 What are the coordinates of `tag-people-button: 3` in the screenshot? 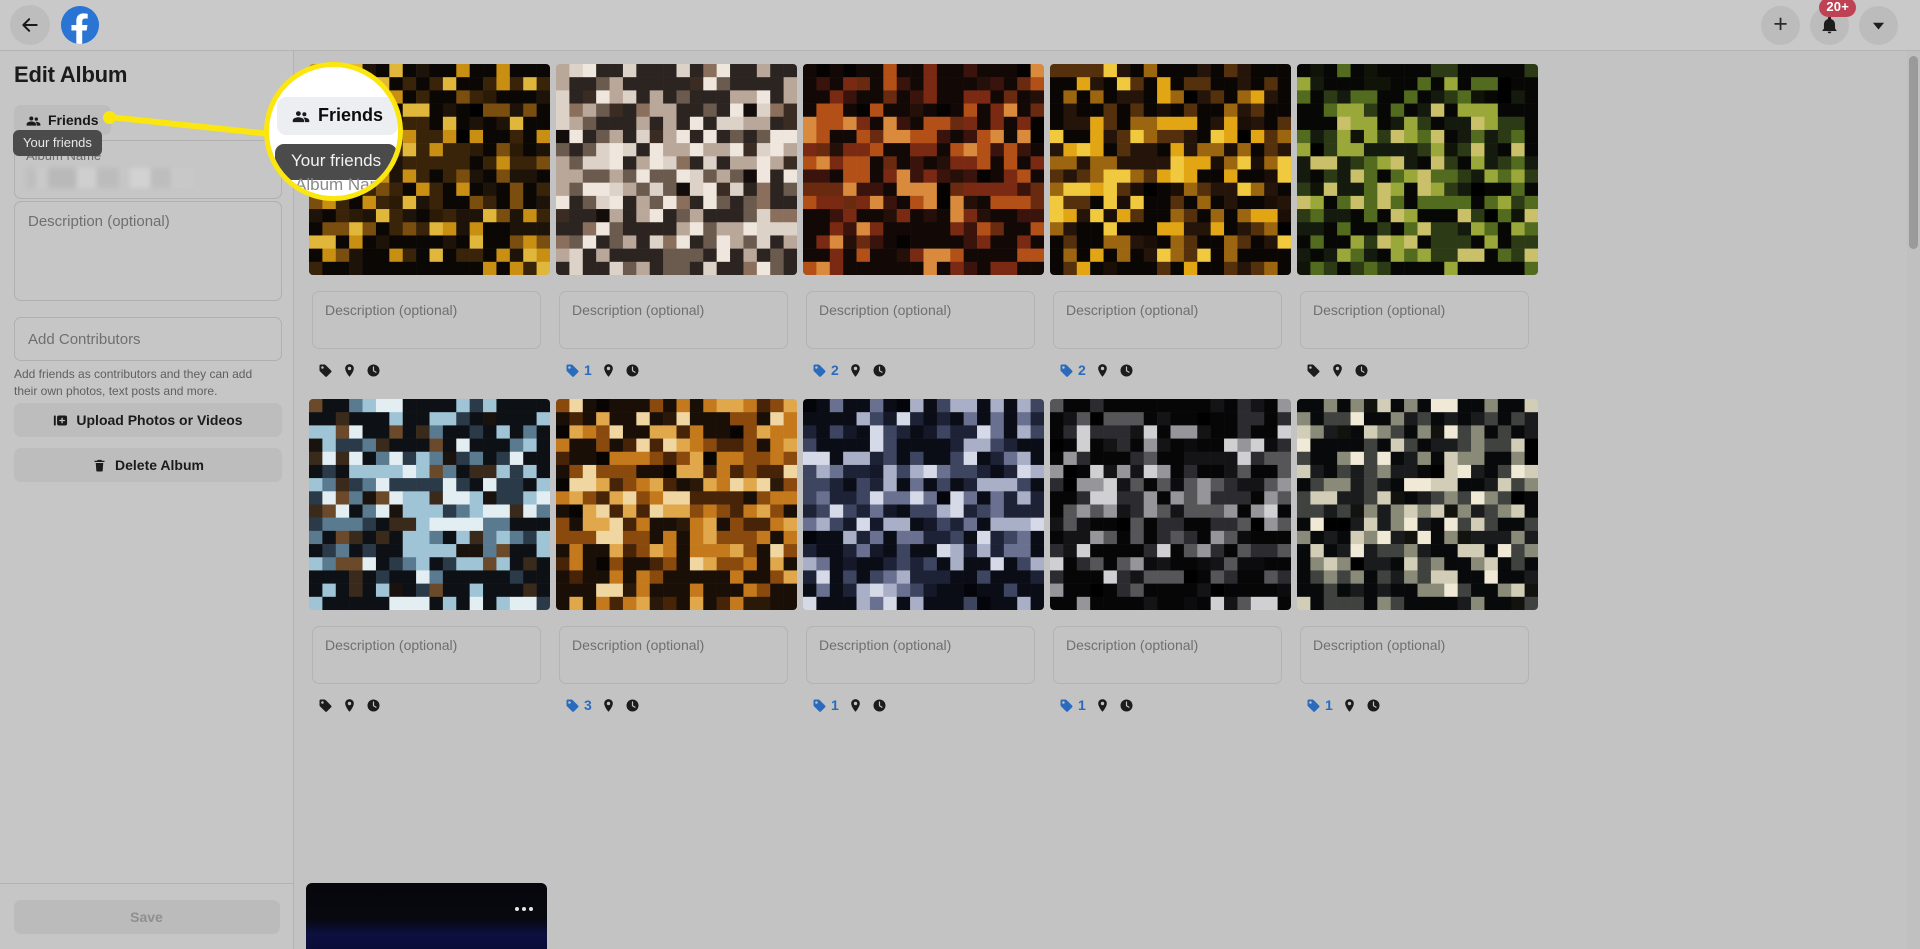 It's located at (578, 705).